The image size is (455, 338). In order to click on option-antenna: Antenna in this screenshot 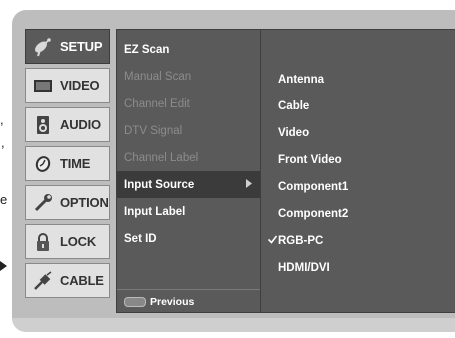, I will do `click(363, 80)`.